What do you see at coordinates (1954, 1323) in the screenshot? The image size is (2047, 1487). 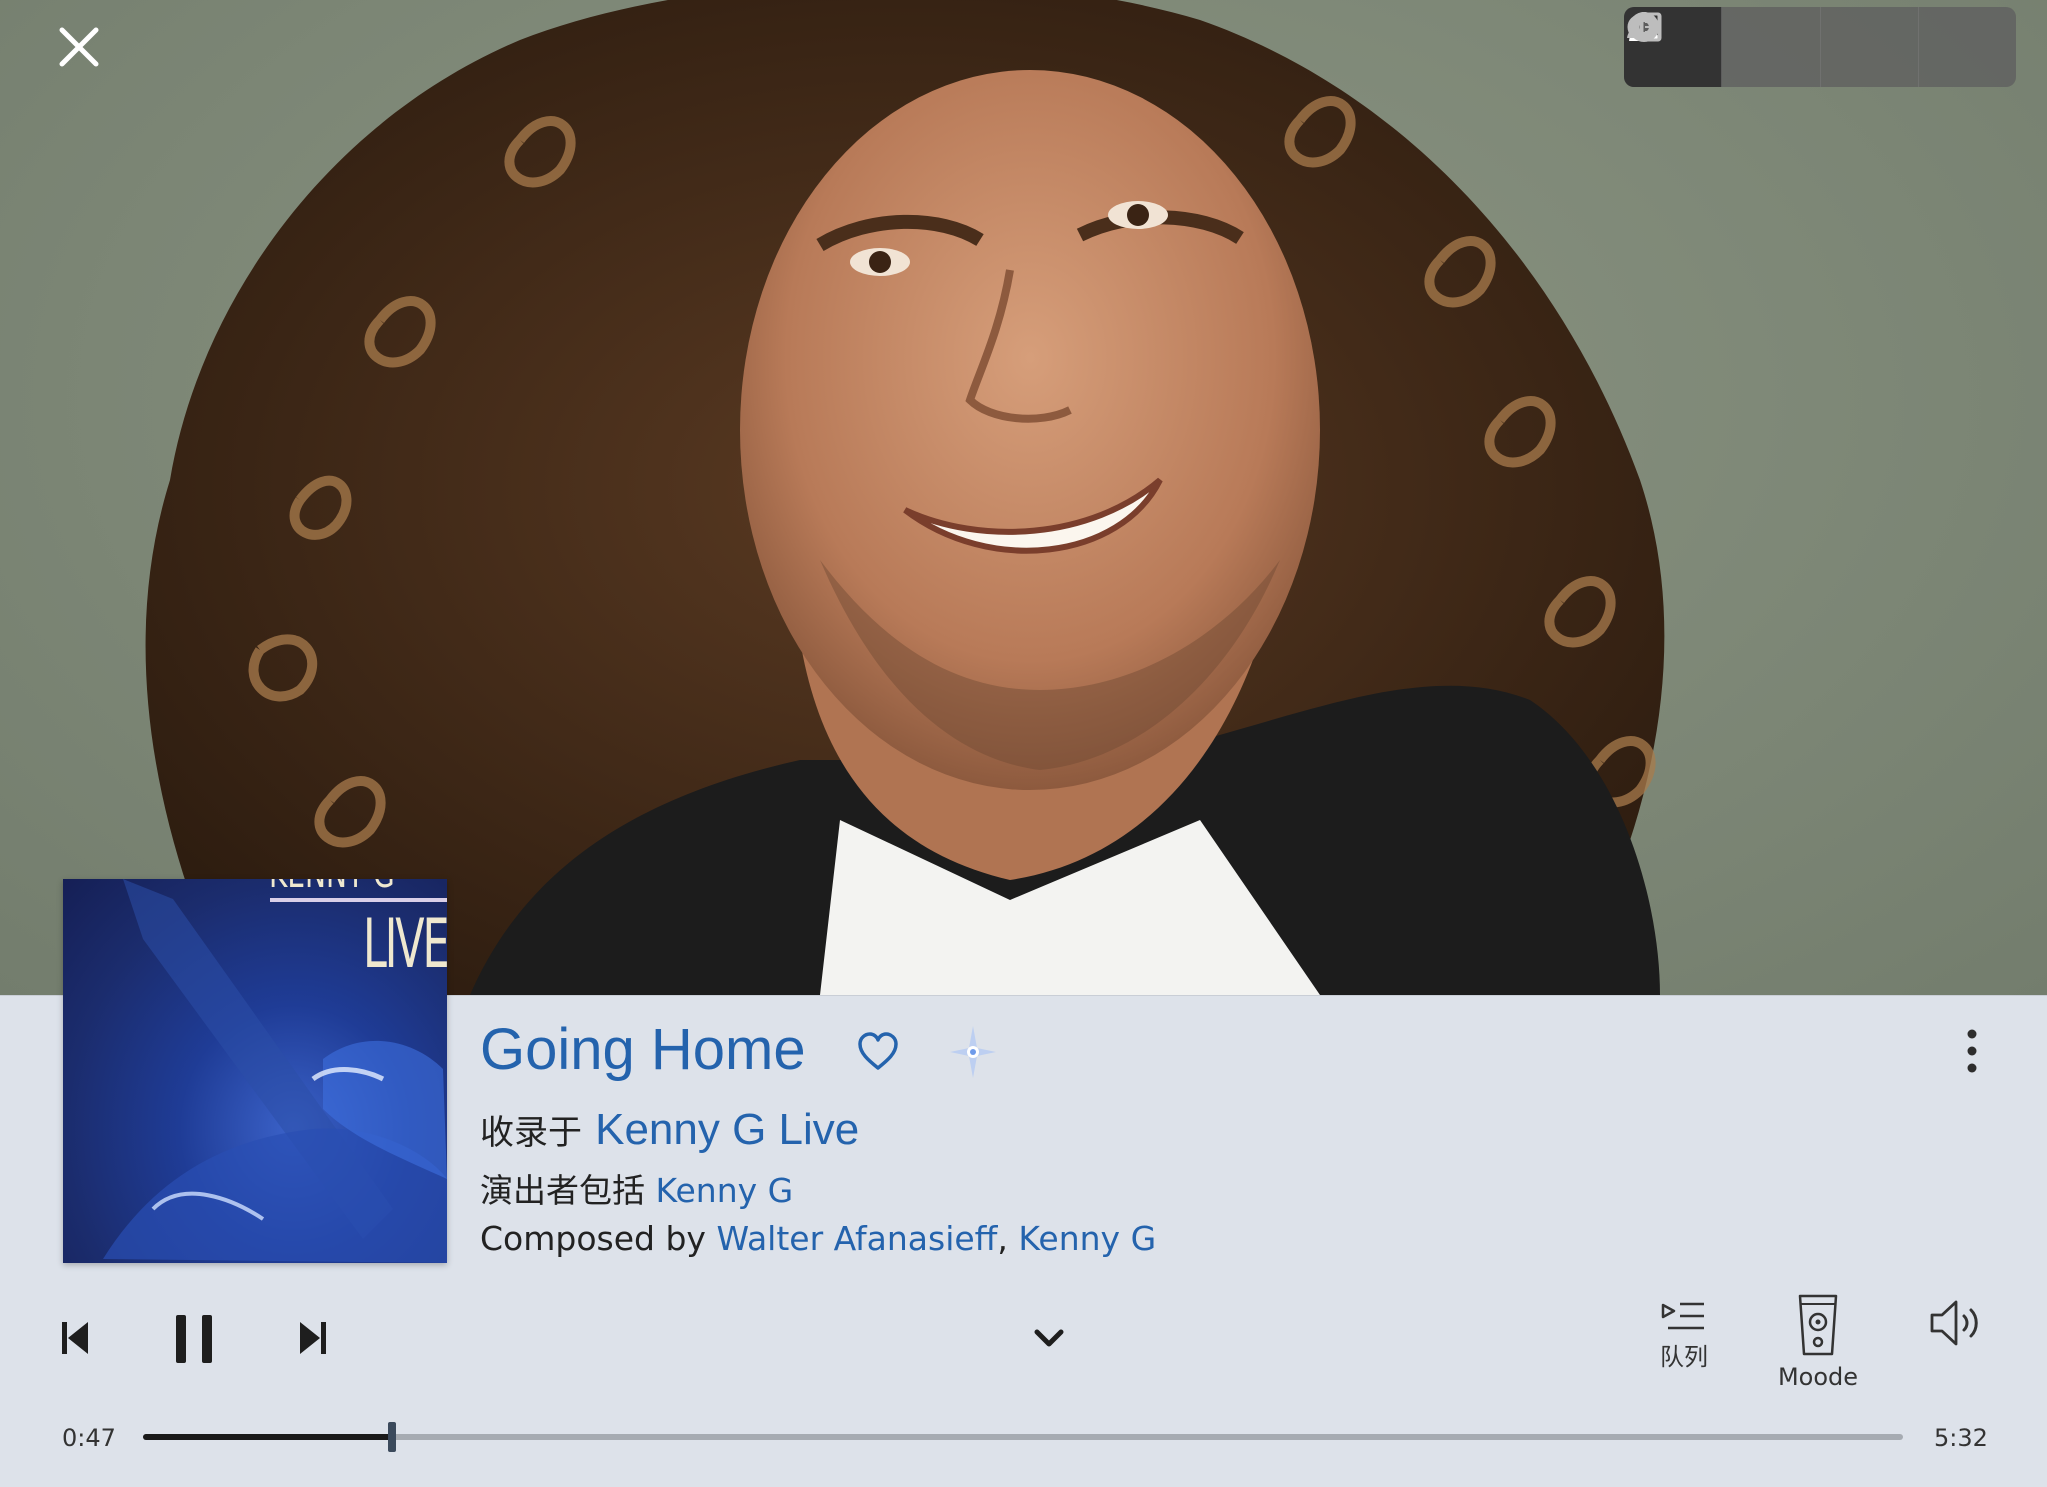 I see `volume-icon` at bounding box center [1954, 1323].